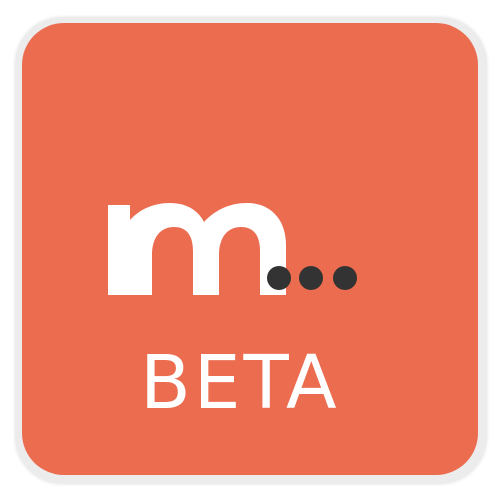 The height and width of the screenshot is (500, 500). I want to click on beta-label: BETA, so click(240, 383).